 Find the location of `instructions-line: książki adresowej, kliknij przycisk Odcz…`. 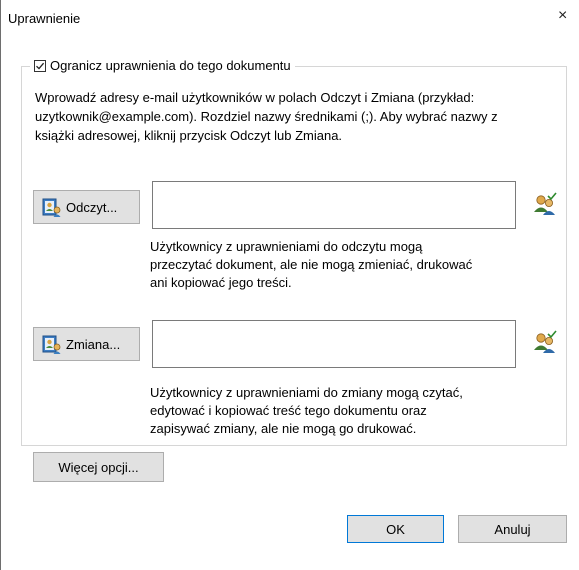

instructions-line: książki adresowej, kliknij przycisk Odcz… is located at coordinates (189, 135).